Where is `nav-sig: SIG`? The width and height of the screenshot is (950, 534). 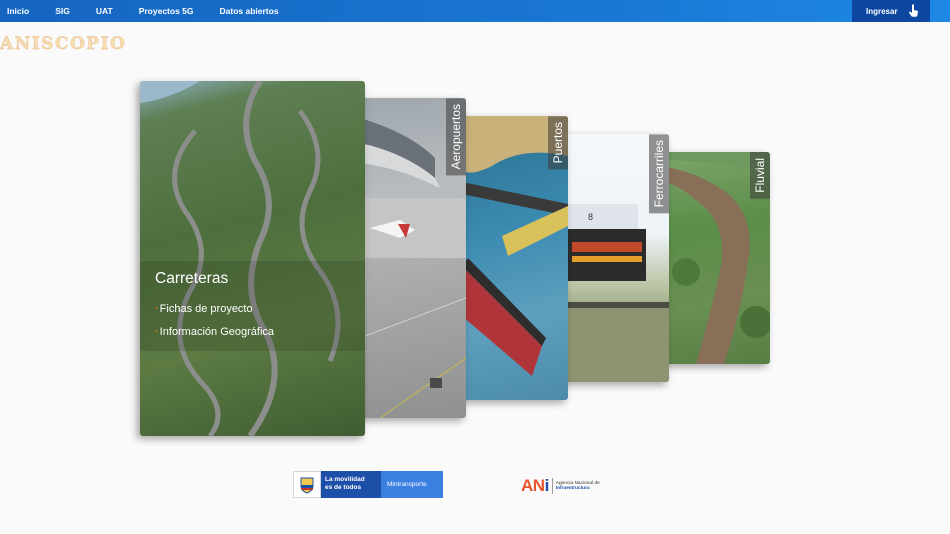 nav-sig: SIG is located at coordinates (62, 11).